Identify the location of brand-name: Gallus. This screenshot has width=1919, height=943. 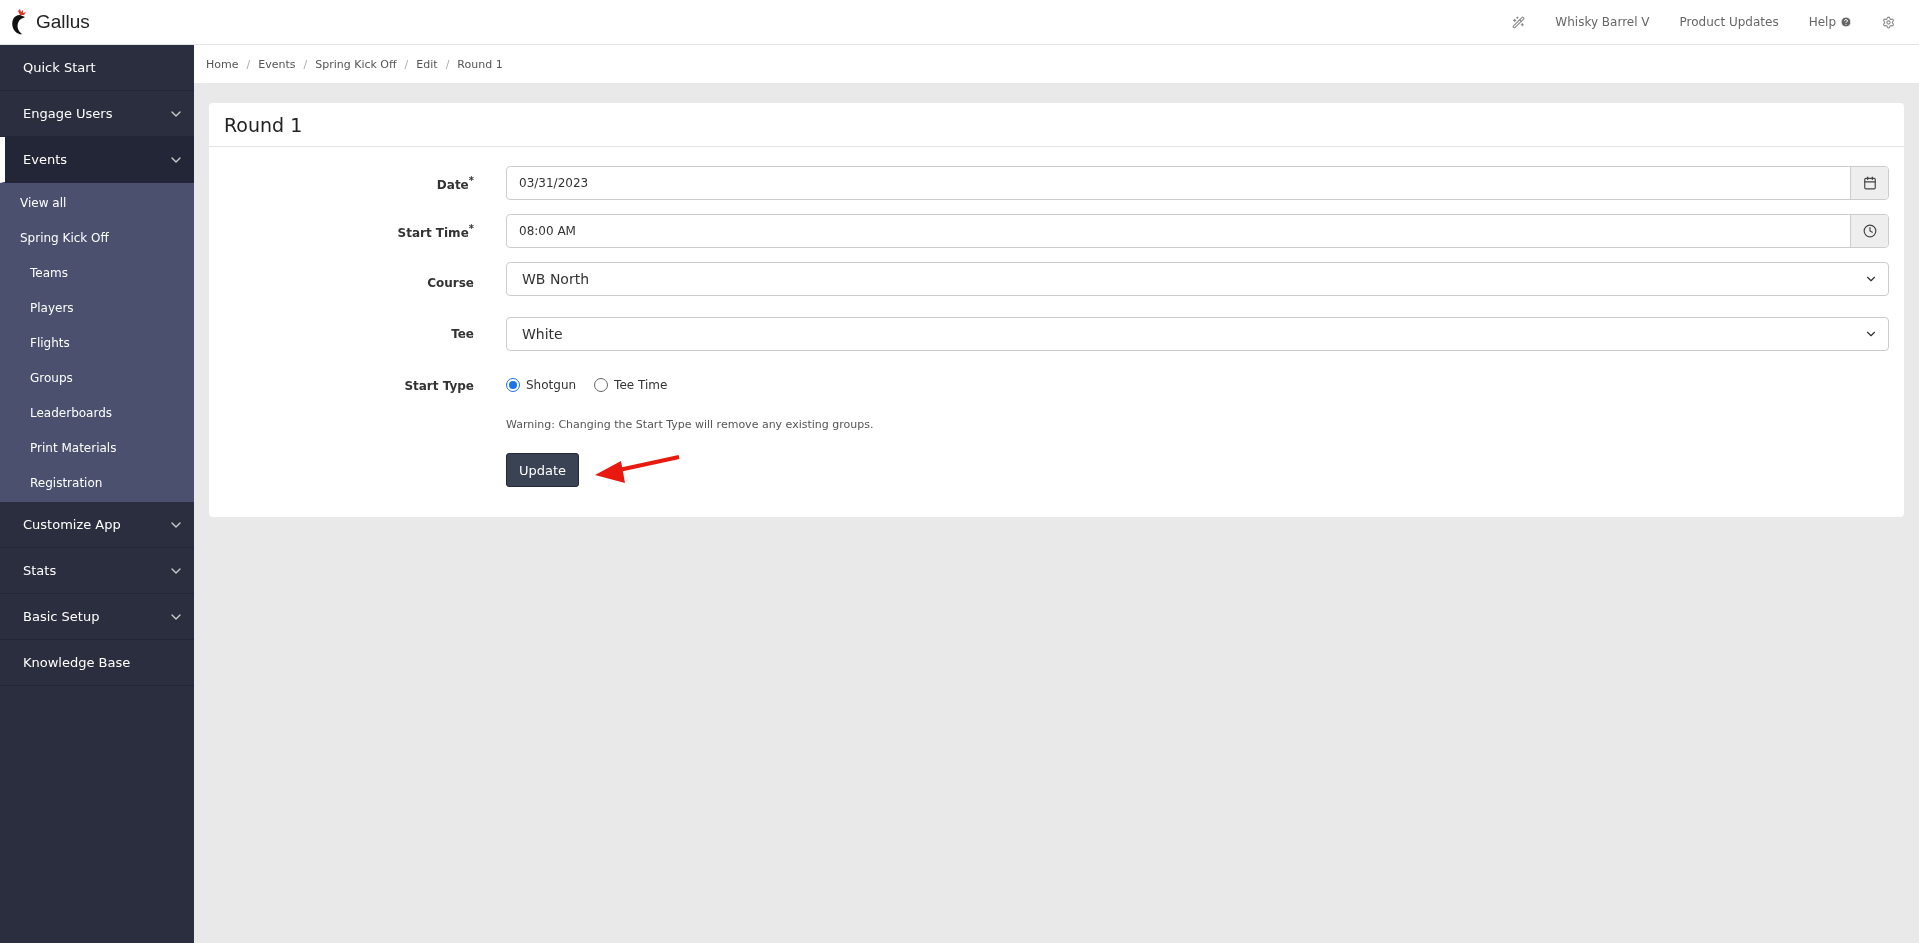
(63, 22).